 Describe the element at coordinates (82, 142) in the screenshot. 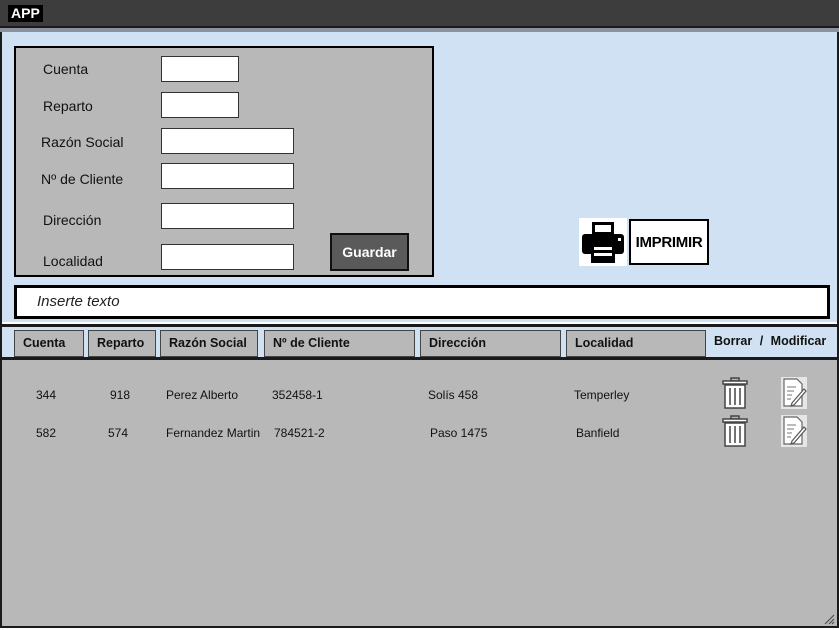

I see `razon-social-label: Razón Social` at that location.